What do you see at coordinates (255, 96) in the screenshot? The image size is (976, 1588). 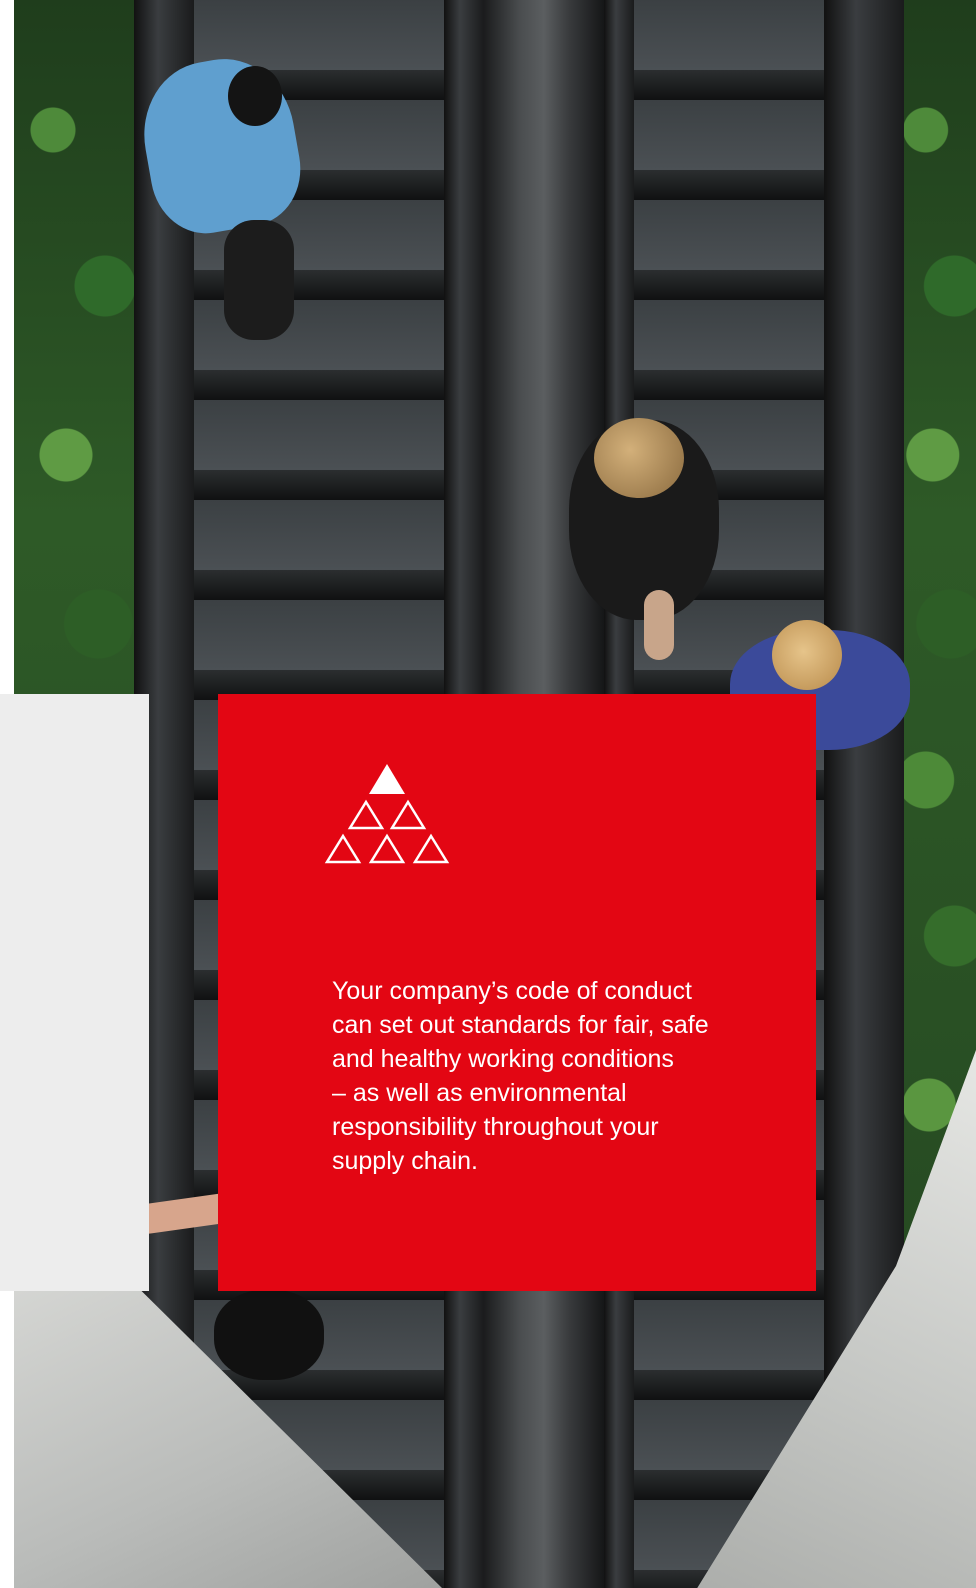 I see `person-blue-shirt-head` at bounding box center [255, 96].